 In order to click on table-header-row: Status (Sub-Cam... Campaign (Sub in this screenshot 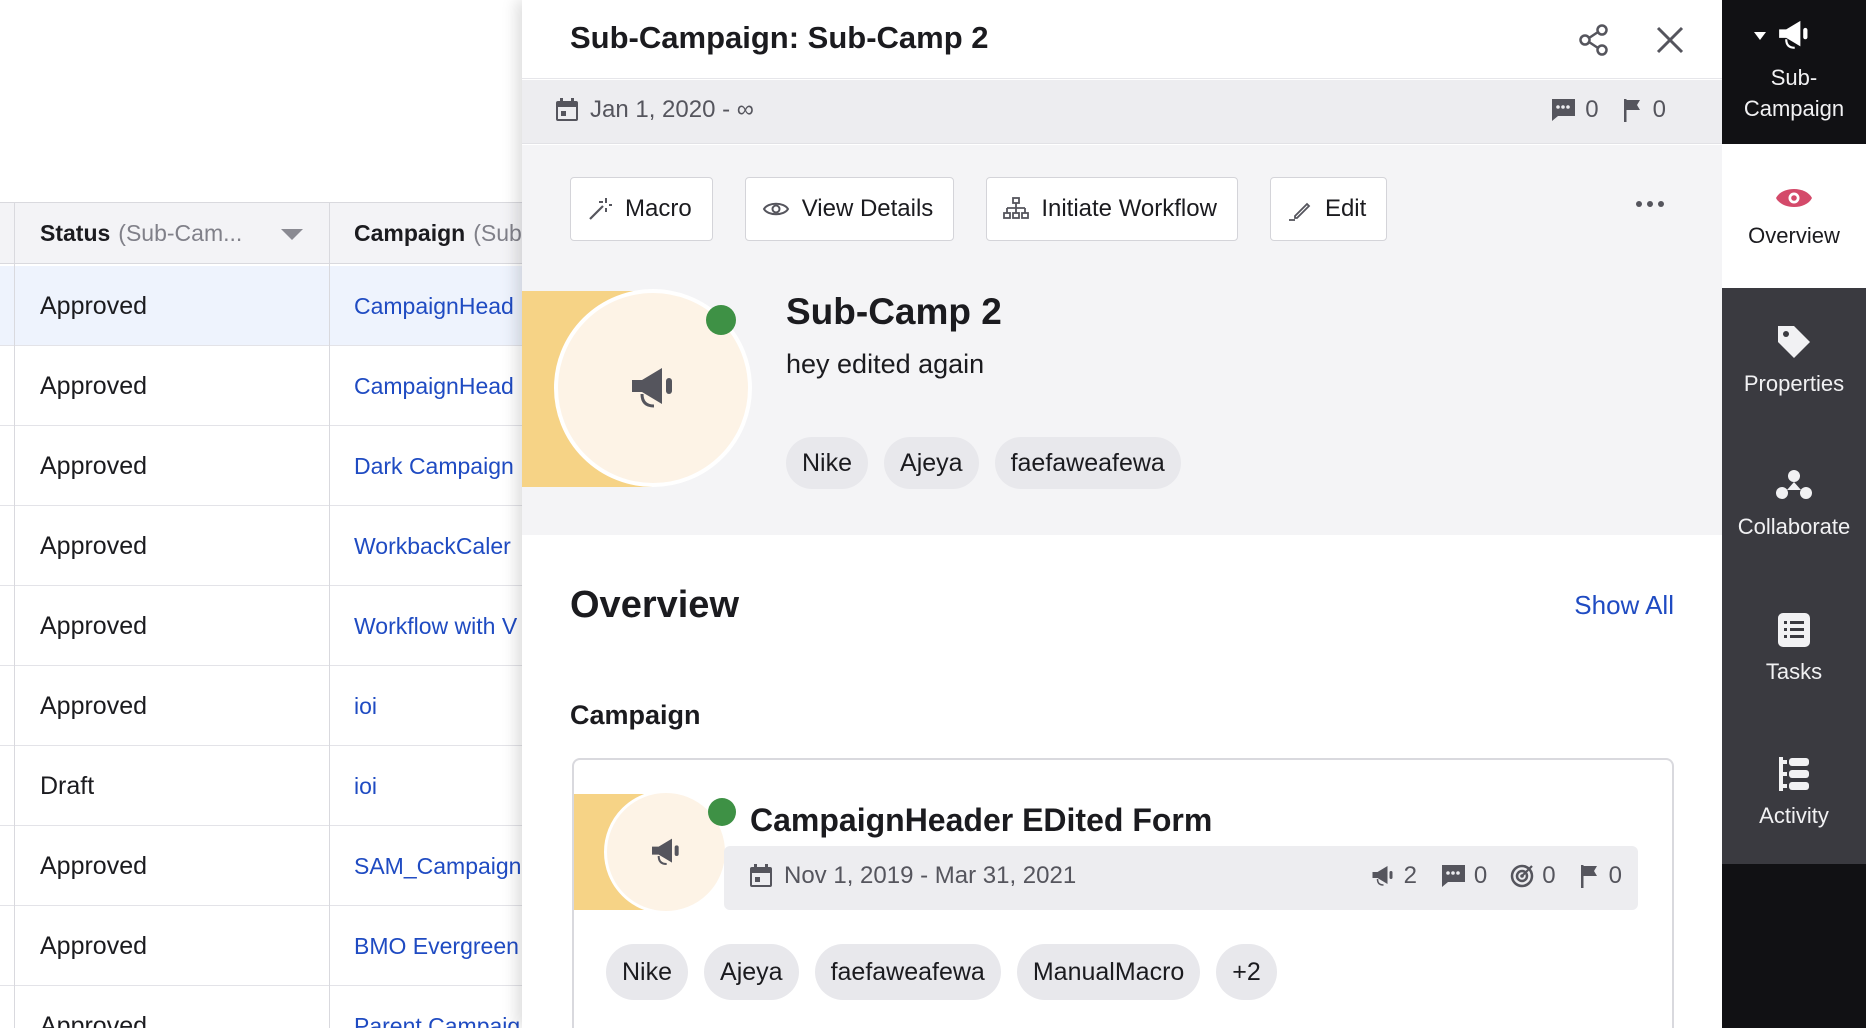, I will do `click(265, 233)`.